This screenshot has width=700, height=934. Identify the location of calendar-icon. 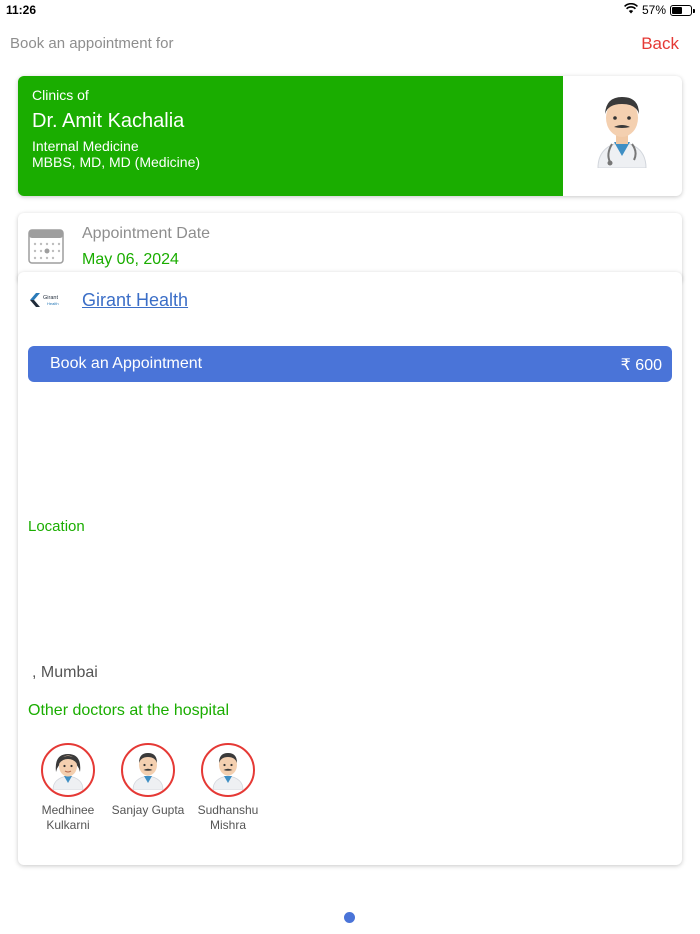
(46, 246).